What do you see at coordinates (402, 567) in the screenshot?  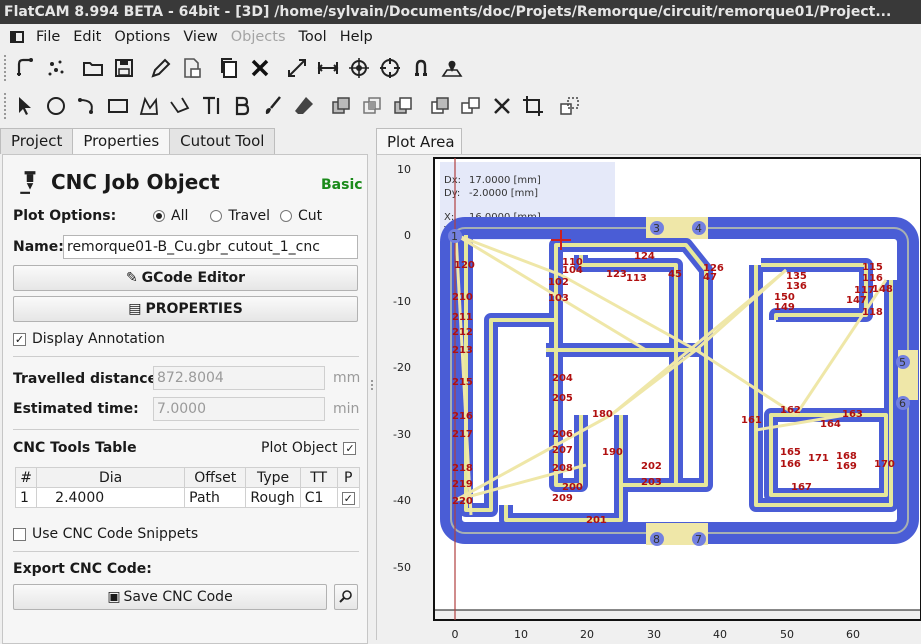 I see `y-tick-label: -50` at bounding box center [402, 567].